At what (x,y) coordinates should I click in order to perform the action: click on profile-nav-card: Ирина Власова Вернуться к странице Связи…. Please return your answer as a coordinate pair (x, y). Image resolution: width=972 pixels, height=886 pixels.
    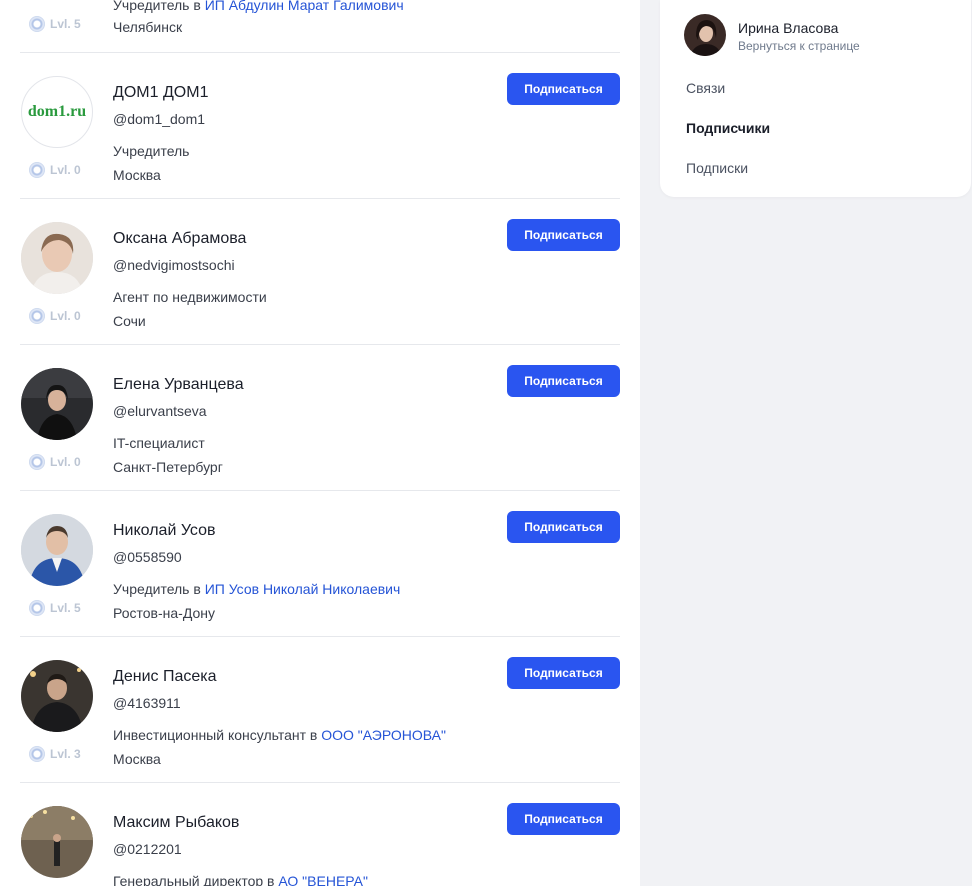
    Looking at the image, I should click on (815, 98).